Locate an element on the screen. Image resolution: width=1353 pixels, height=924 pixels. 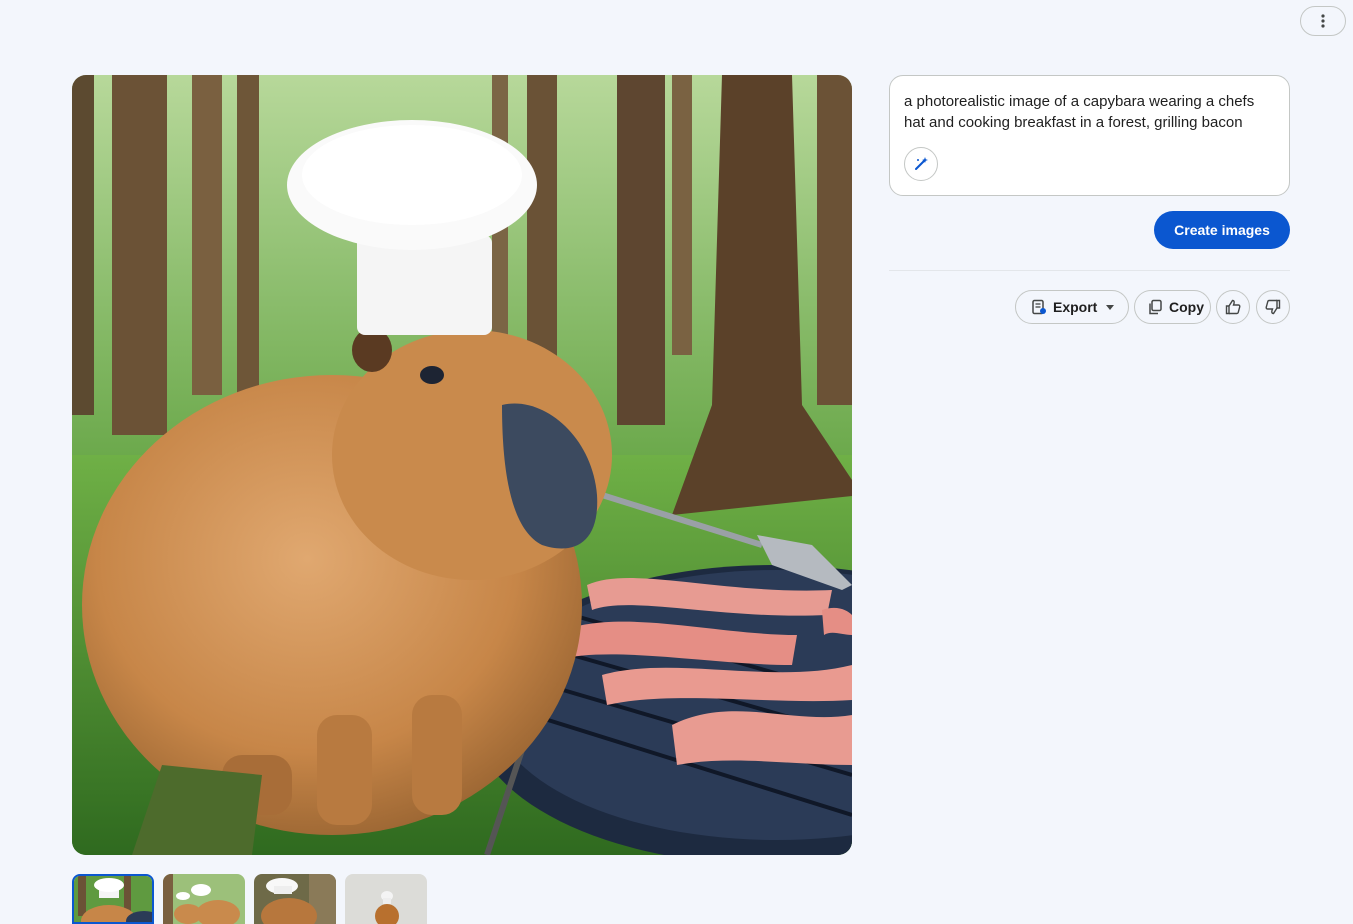
caret-down-icon is located at coordinates (1110, 307).